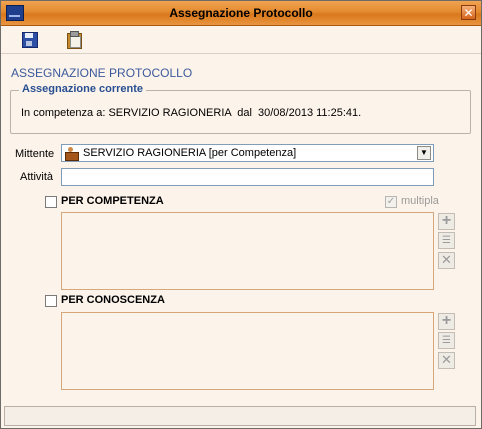 The image size is (482, 429). What do you see at coordinates (391, 202) in the screenshot?
I see `multipla-checkbox: ✓` at bounding box center [391, 202].